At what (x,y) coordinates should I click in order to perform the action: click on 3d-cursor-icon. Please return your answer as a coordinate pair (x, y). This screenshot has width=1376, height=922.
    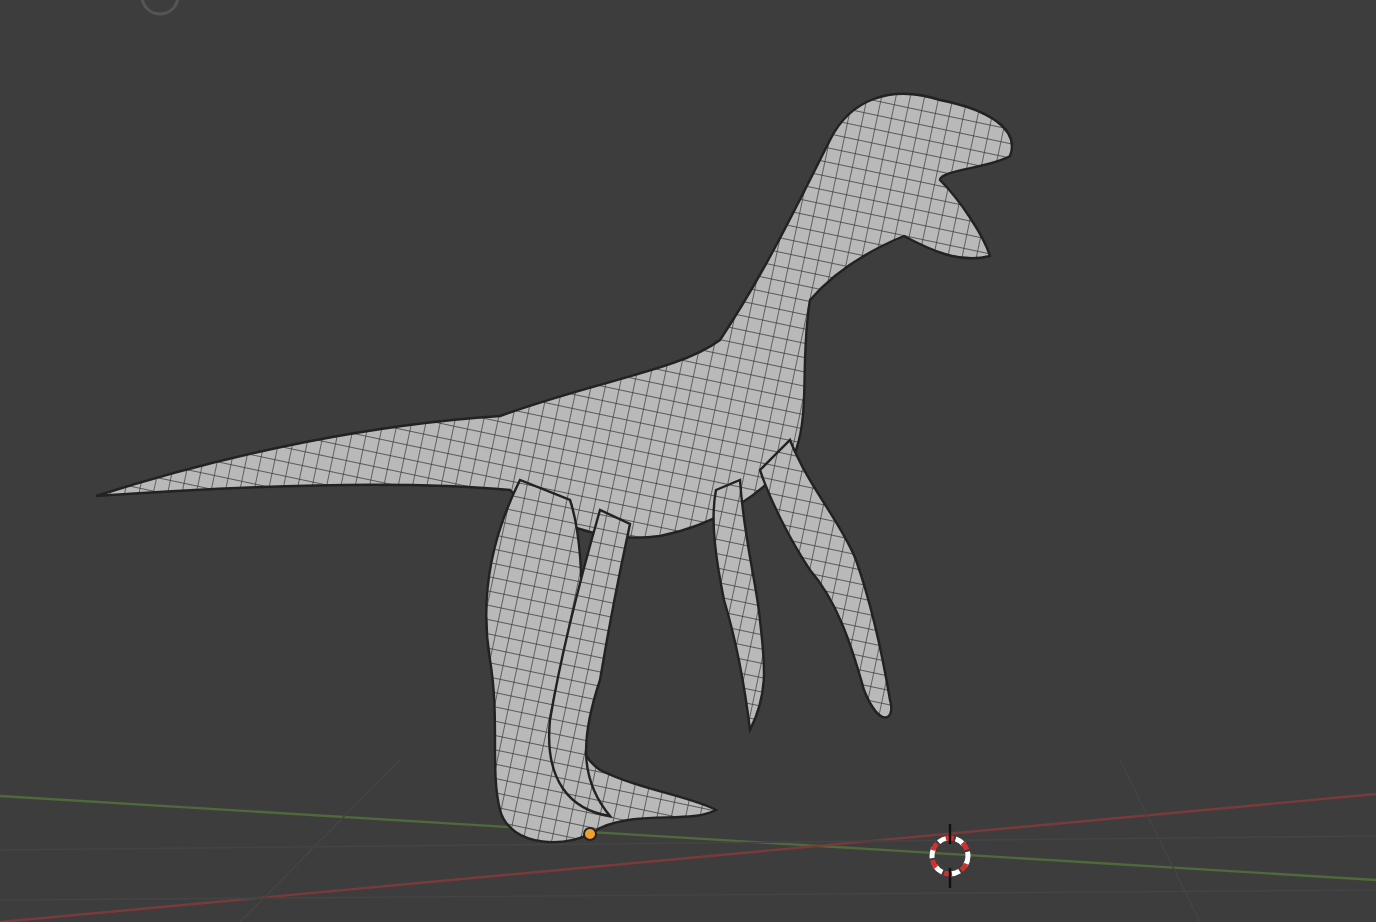
    Looking at the image, I should click on (950, 856).